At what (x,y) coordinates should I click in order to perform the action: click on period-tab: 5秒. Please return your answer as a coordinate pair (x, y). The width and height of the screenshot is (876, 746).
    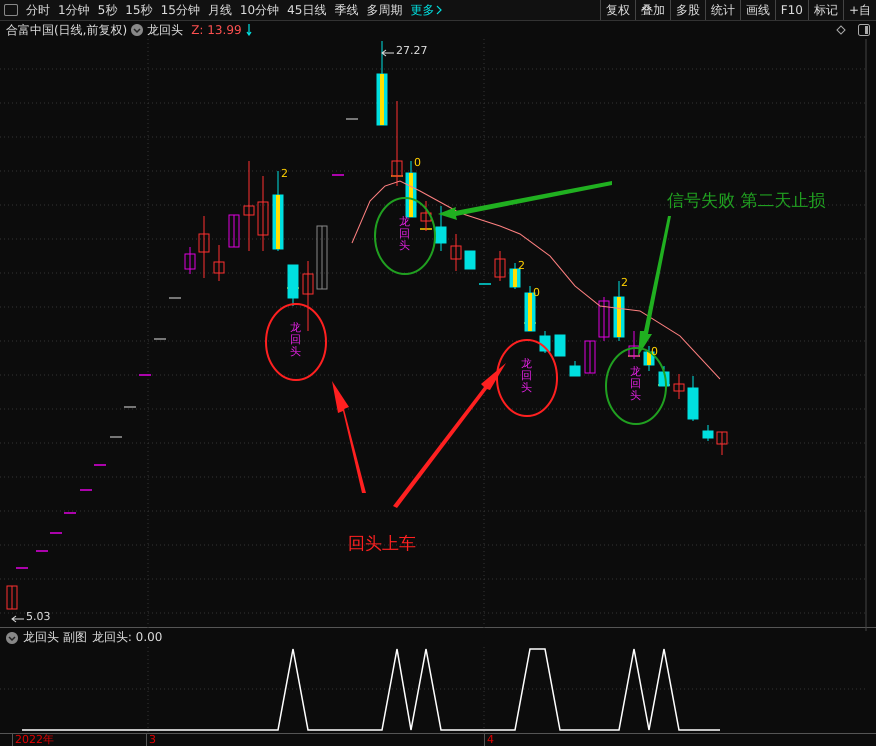
    Looking at the image, I should click on (108, 10).